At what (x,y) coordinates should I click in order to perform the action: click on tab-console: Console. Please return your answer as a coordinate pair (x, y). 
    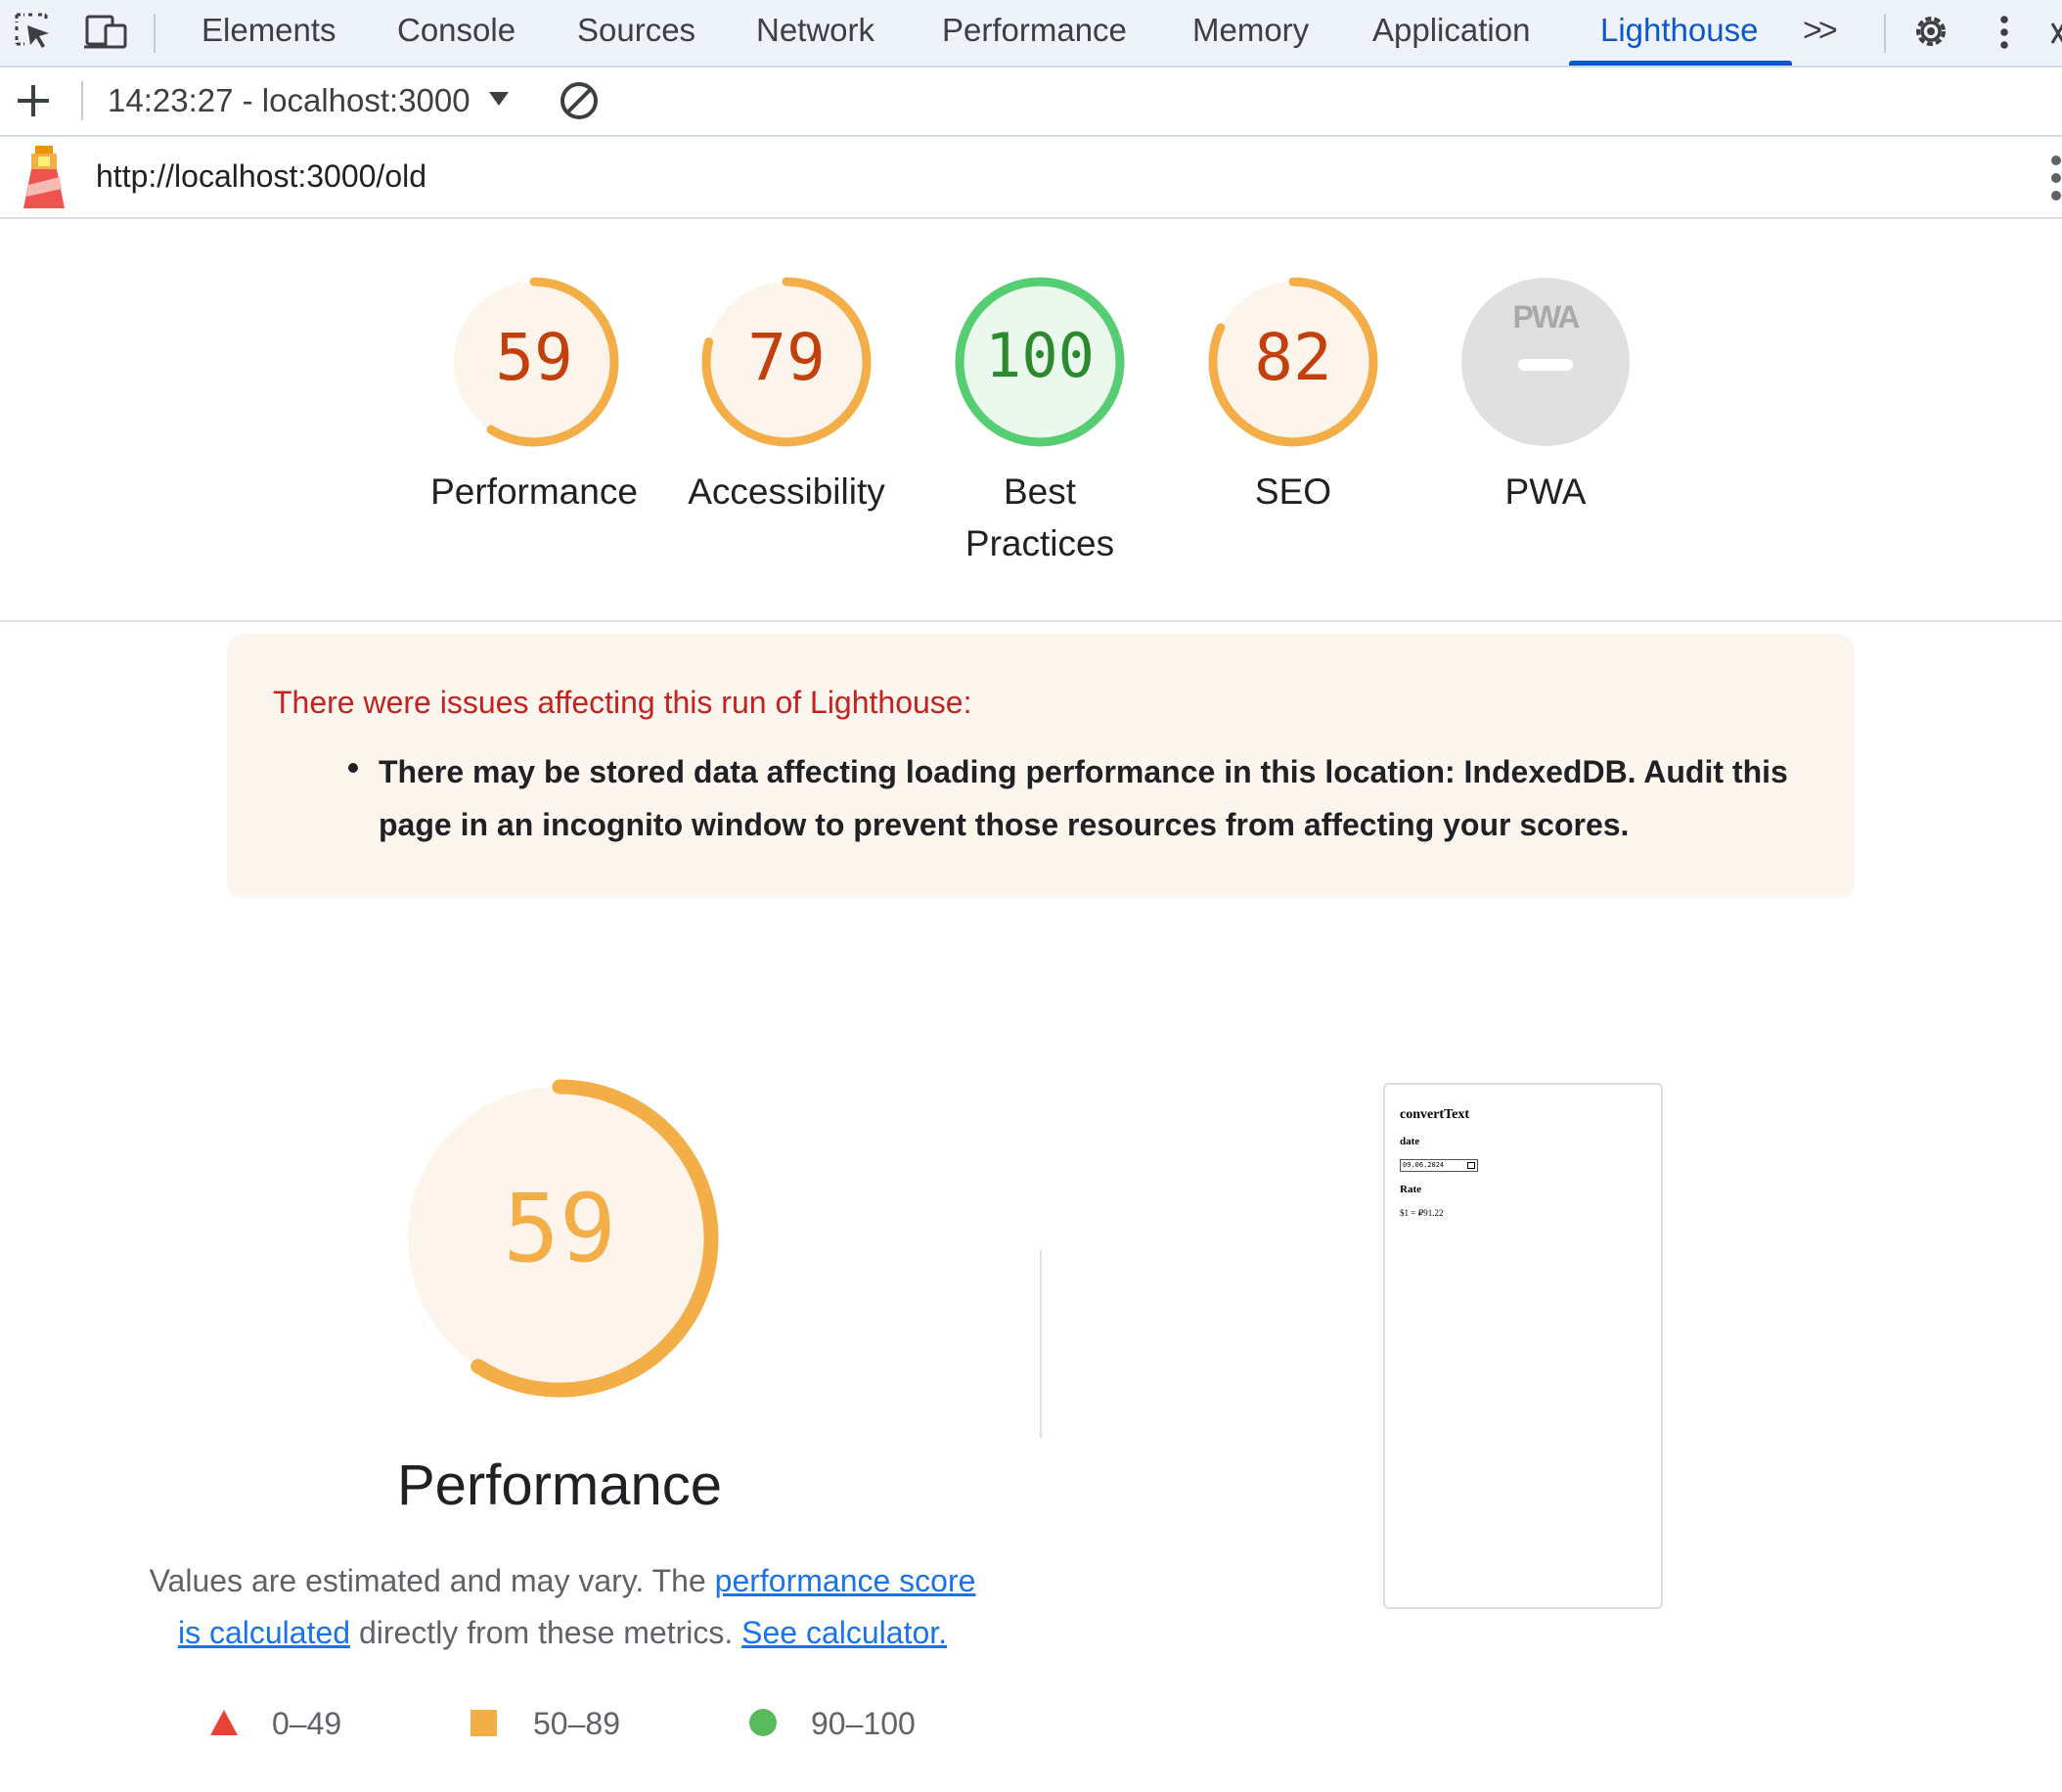
    Looking at the image, I should click on (456, 33).